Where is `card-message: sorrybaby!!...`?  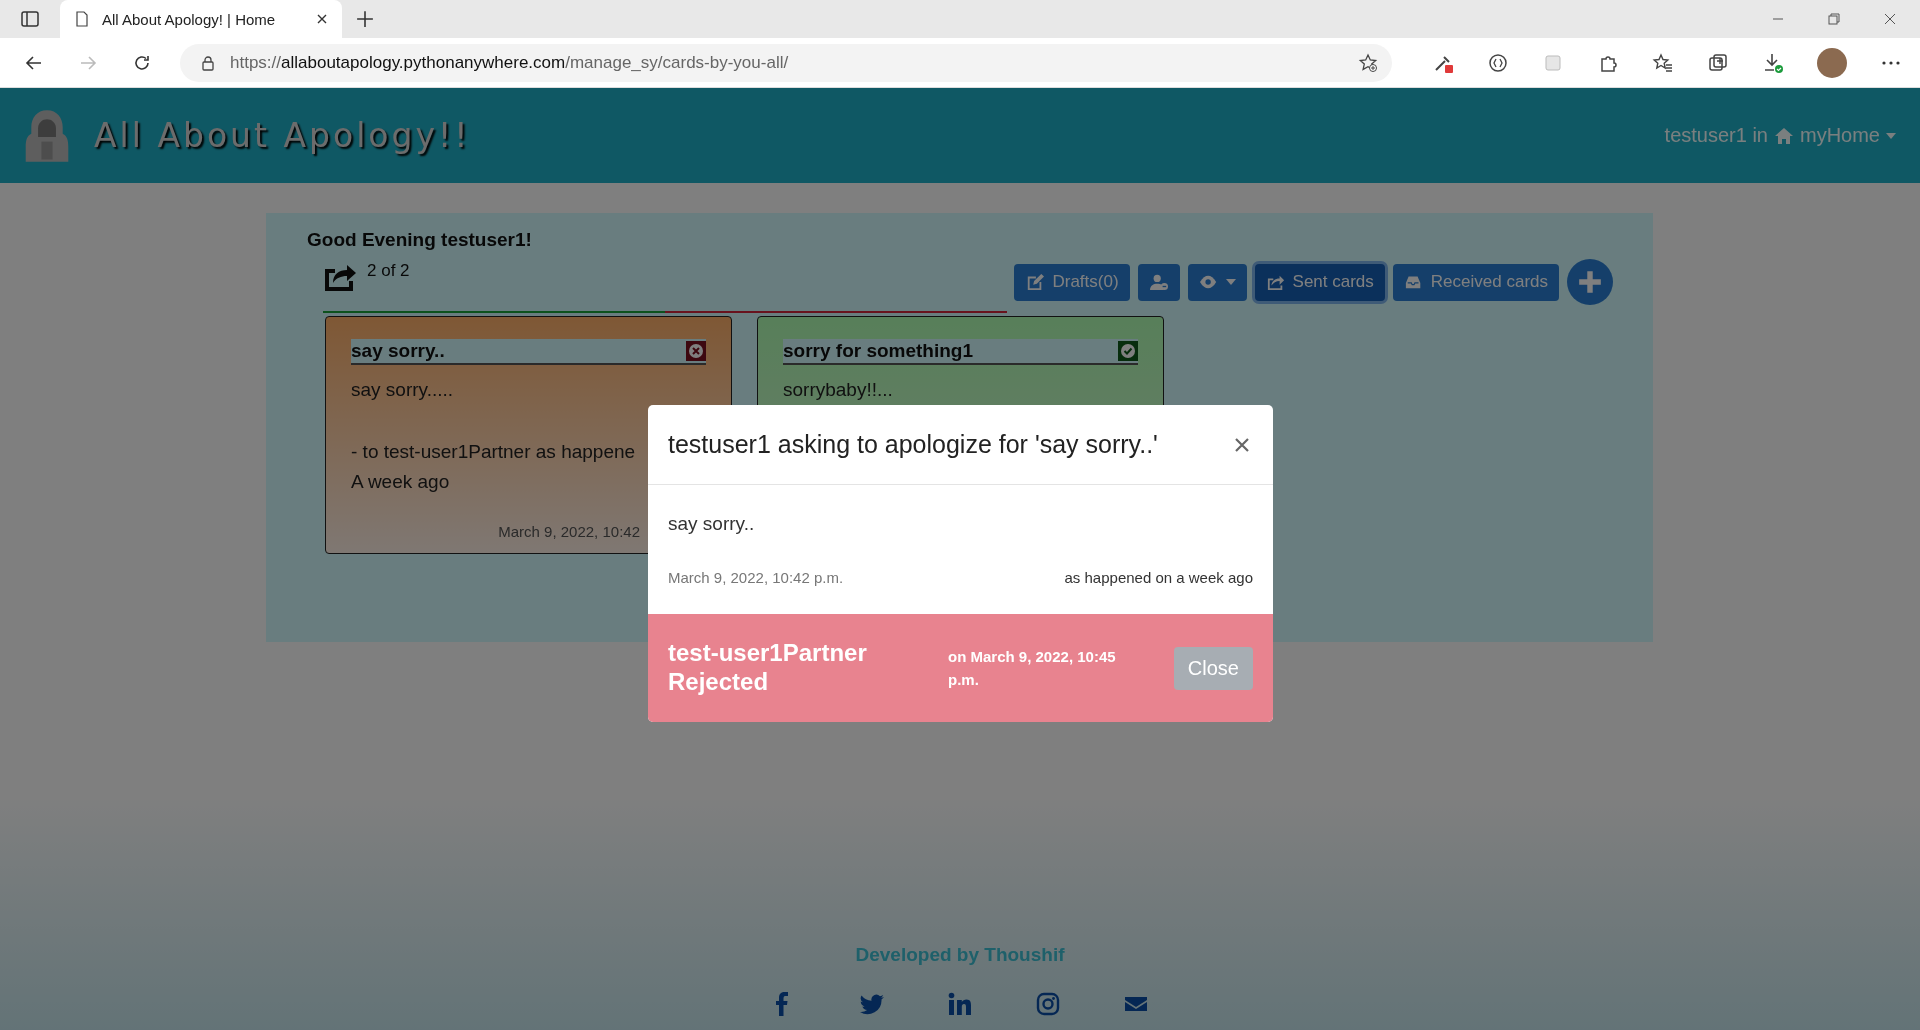 card-message: sorrybaby!!... is located at coordinates (838, 390).